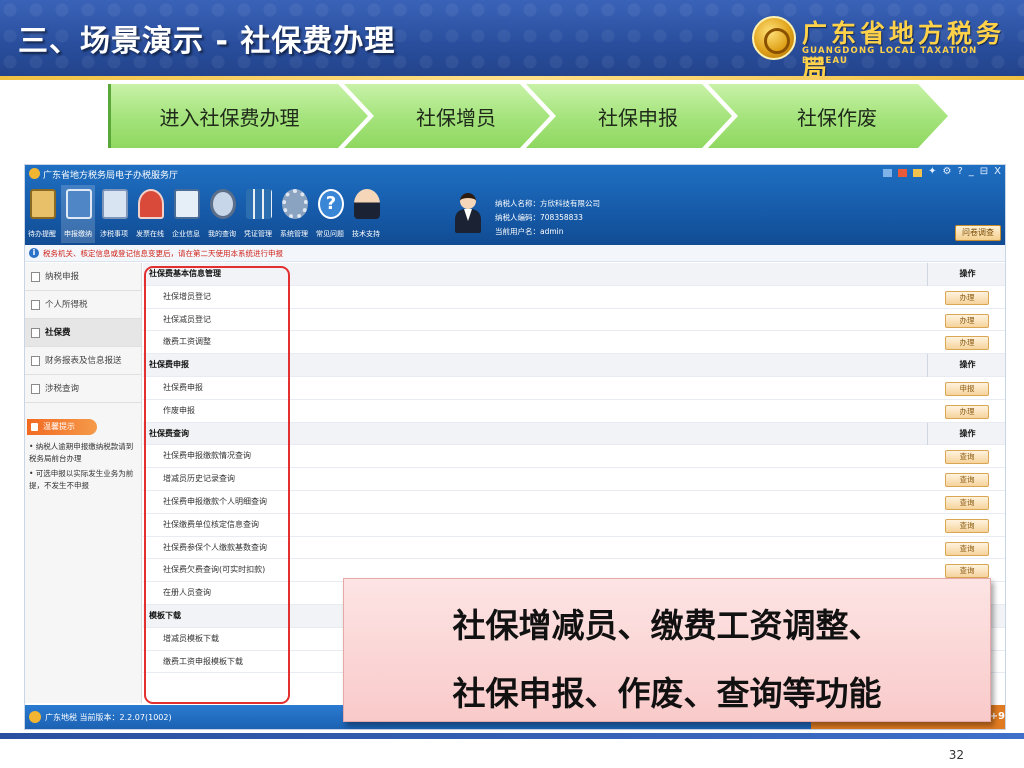  I want to click on building-icon, so click(187, 204).